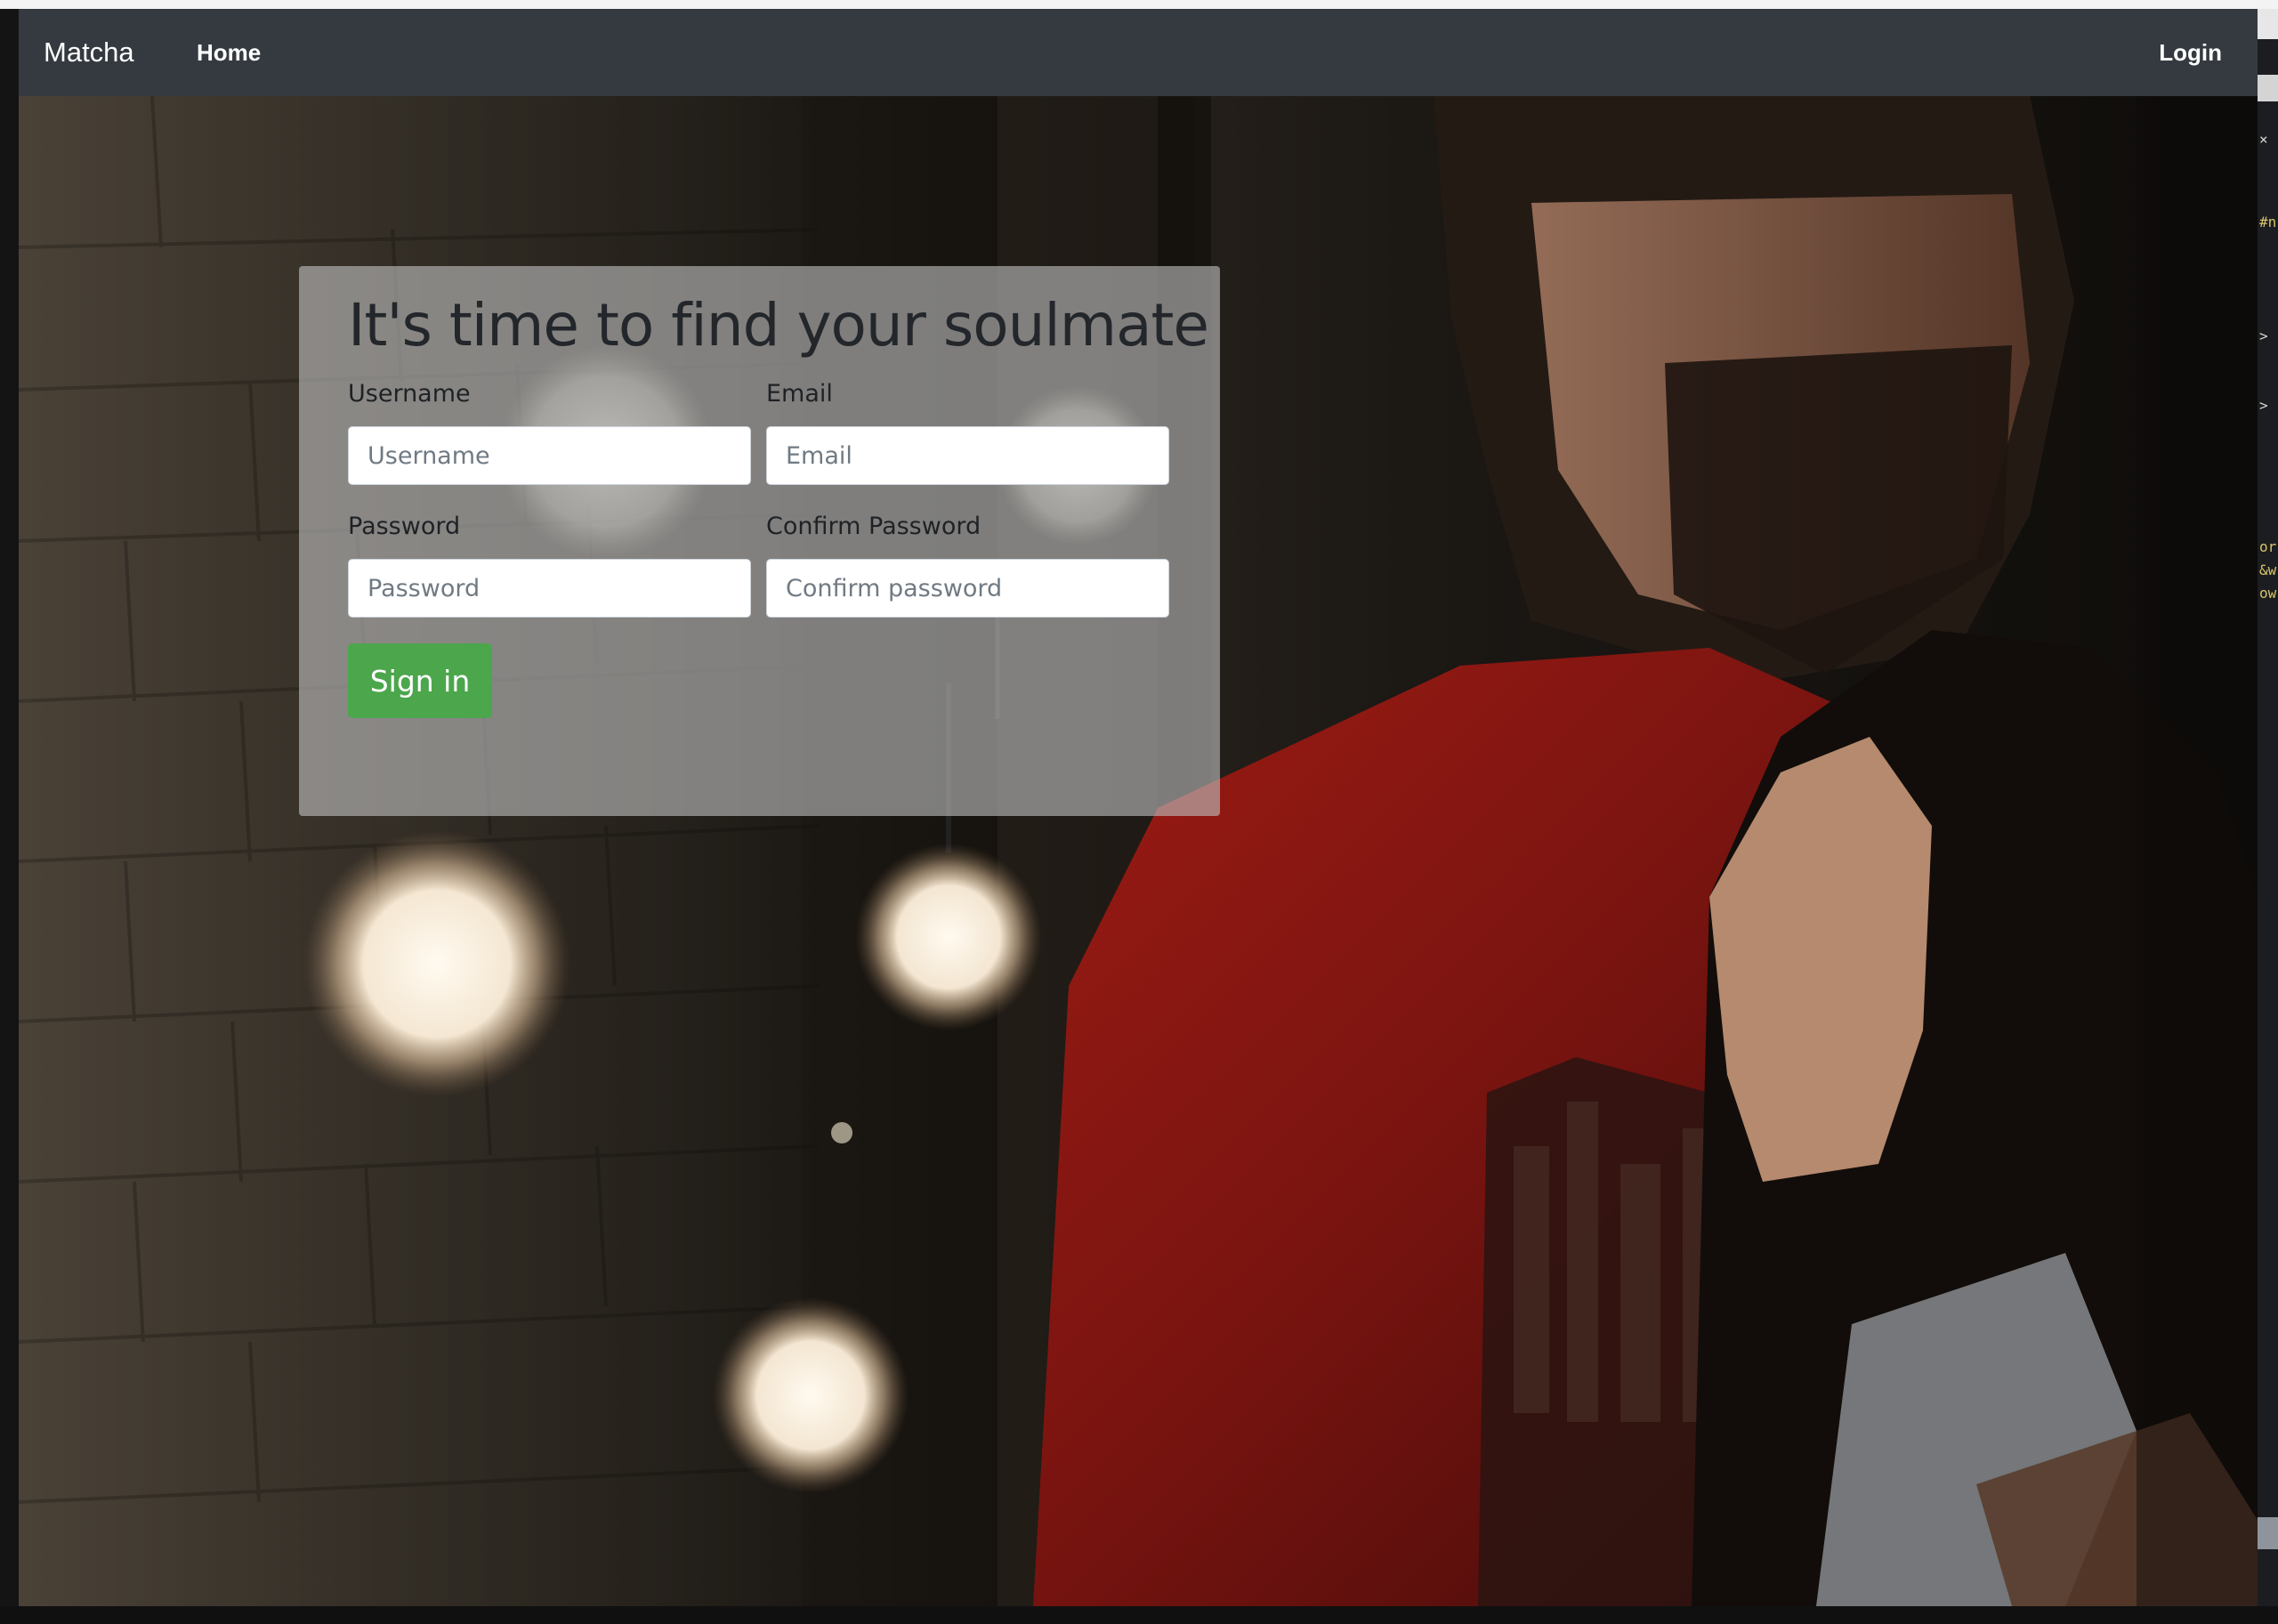 This screenshot has height=1624, width=2278. Describe the element at coordinates (874, 526) in the screenshot. I see `confirm-password-label: Confirm Password` at that location.